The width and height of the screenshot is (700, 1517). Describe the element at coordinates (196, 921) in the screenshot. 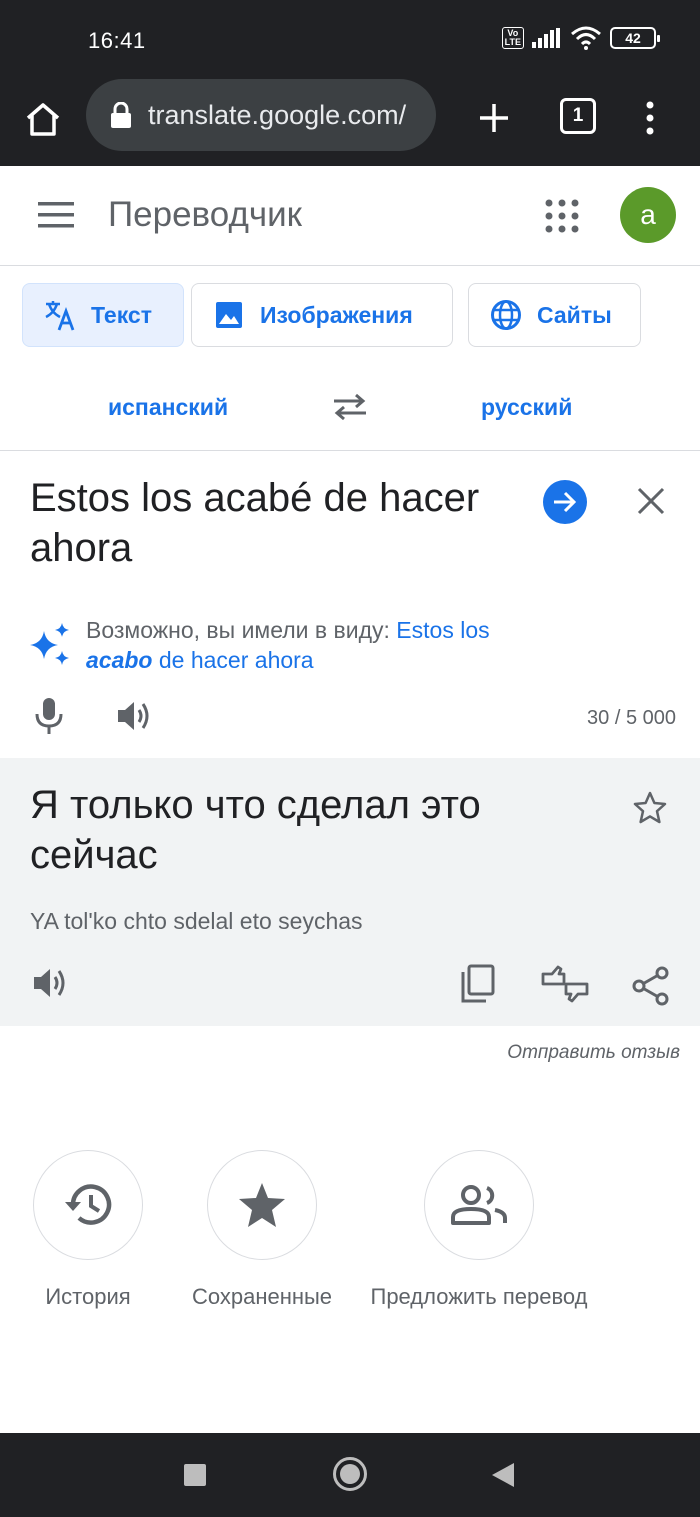

I see `transliteration: YA tol'ko chto sdelal eto seychas` at that location.